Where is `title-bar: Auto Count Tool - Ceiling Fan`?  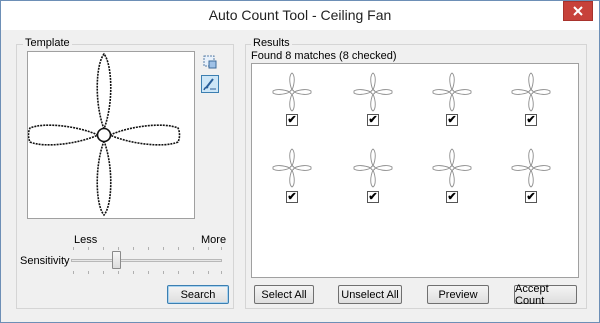
title-bar: Auto Count Tool - Ceiling Fan is located at coordinates (300, 15).